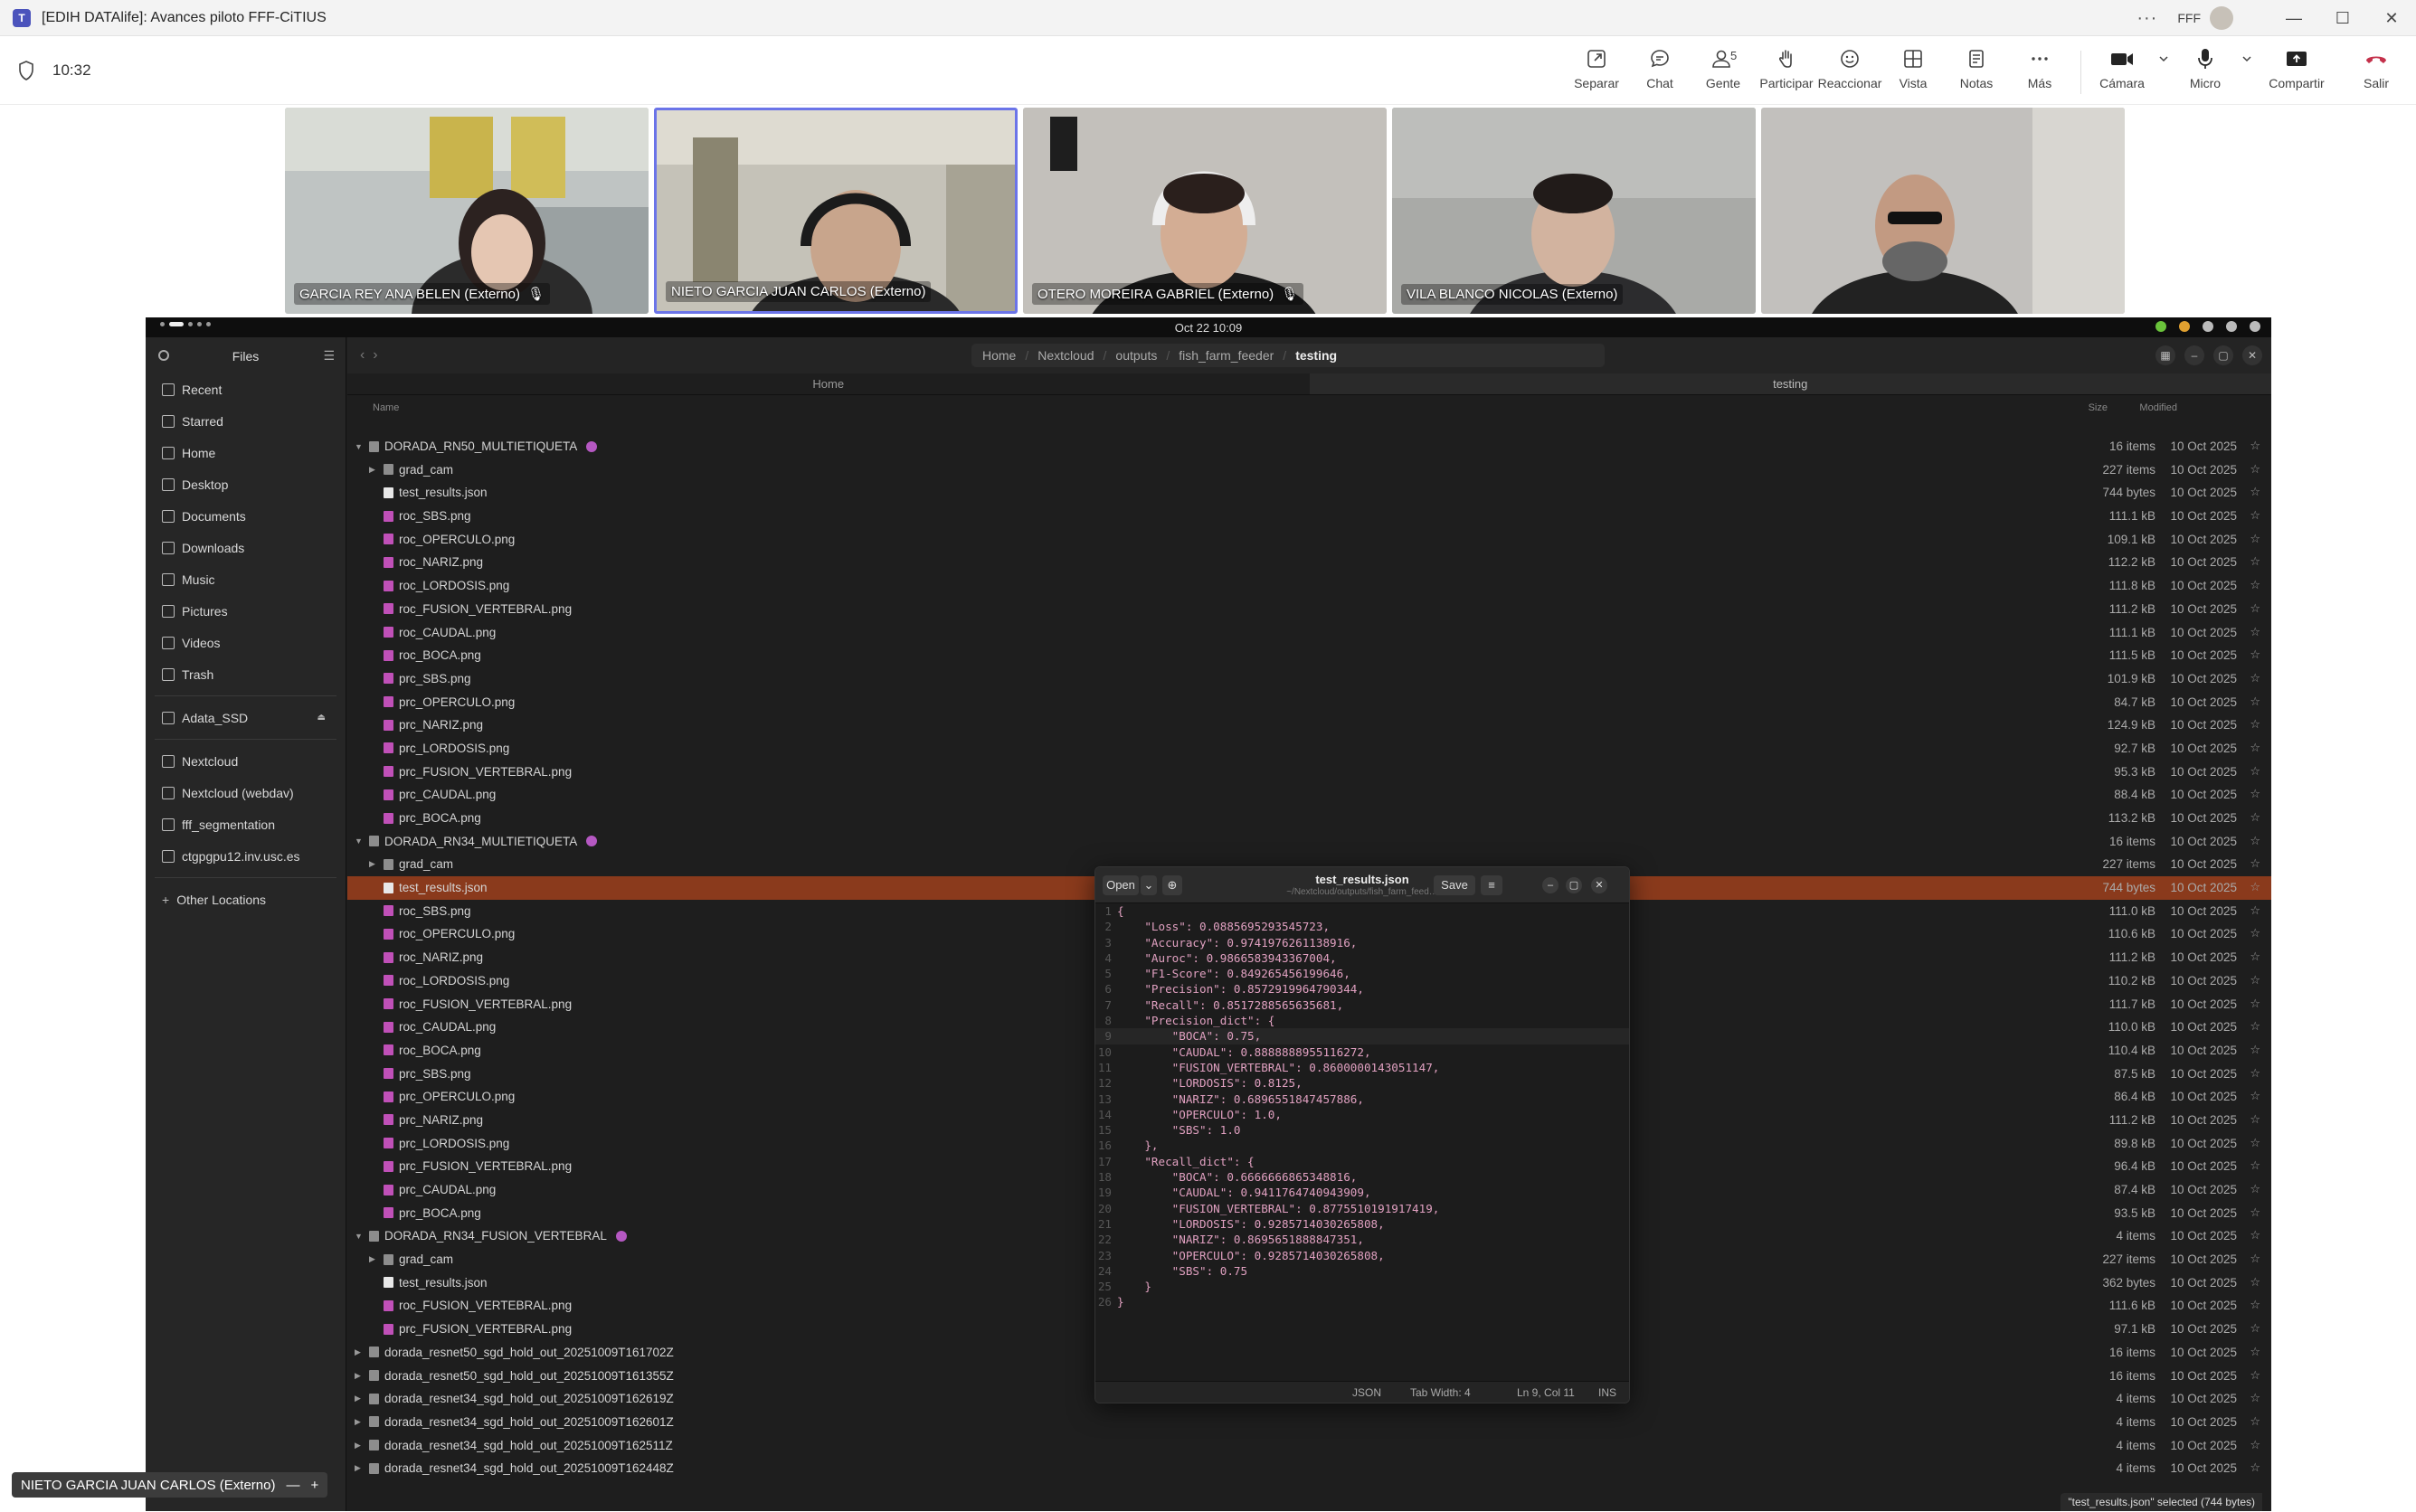 The height and width of the screenshot is (1512, 2416). Describe the element at coordinates (246, 856) in the screenshot. I see `sidebar-item-ctgpgpu12-inv-usc-es: ctgpgpu12.inv.usc.es` at that location.